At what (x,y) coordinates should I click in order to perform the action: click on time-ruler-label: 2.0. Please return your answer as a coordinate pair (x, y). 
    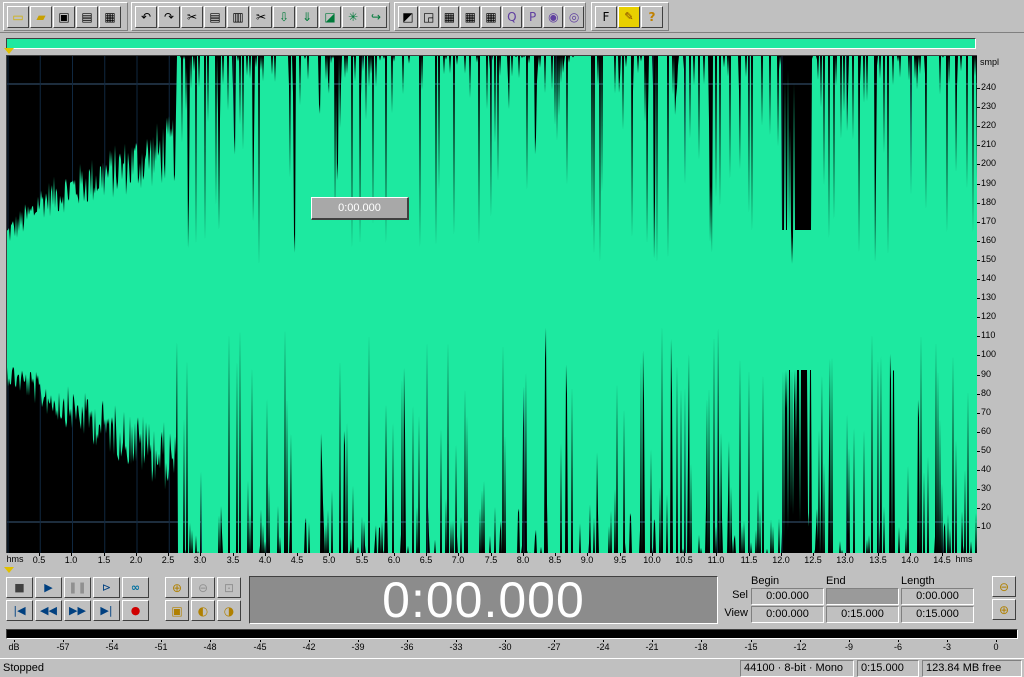
    Looking at the image, I should click on (136, 560).